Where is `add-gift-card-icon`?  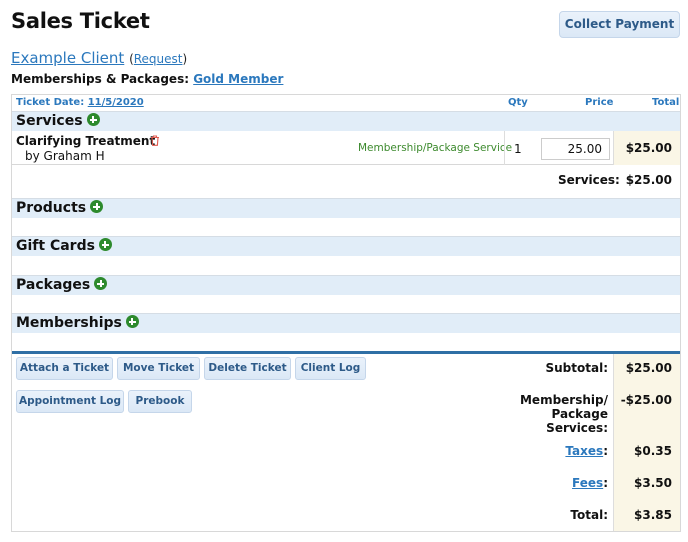 add-gift-card-icon is located at coordinates (105, 244).